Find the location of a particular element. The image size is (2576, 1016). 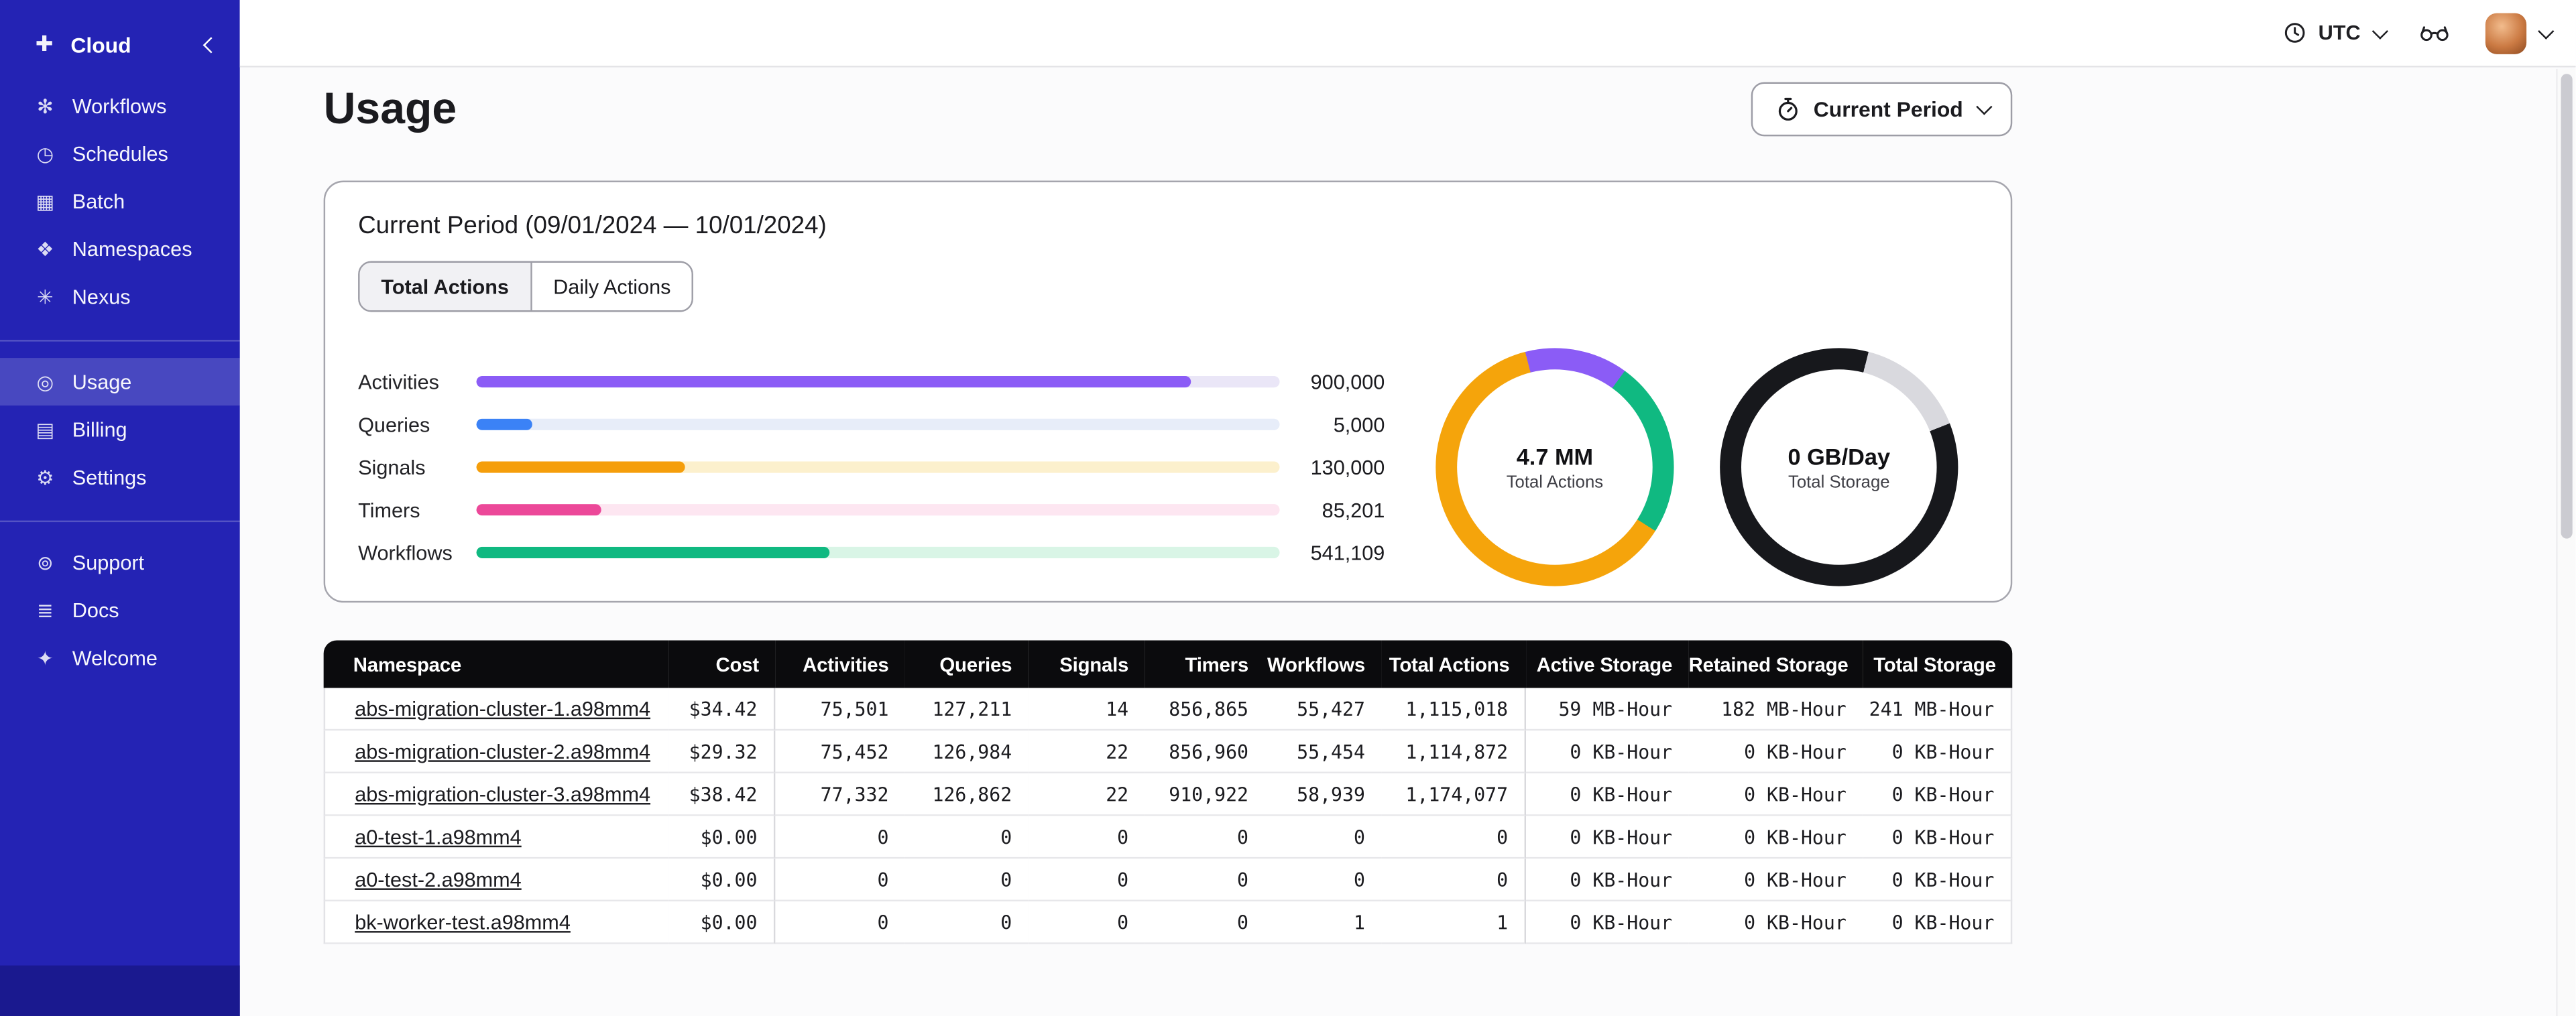

welcome-icon: ✦ is located at coordinates (45, 658).